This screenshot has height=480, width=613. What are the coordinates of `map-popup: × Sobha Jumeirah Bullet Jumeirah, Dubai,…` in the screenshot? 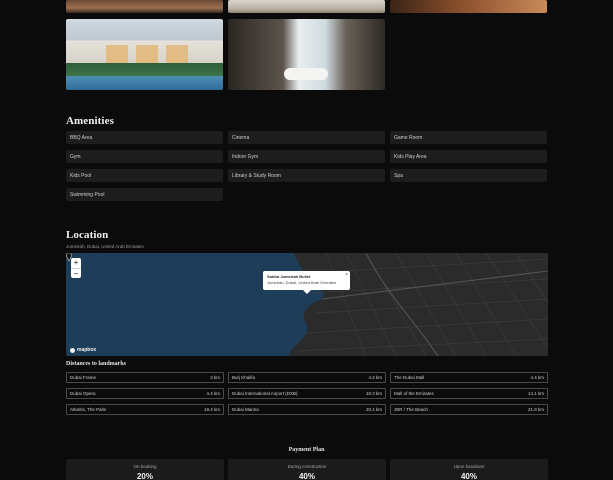 It's located at (306, 282).